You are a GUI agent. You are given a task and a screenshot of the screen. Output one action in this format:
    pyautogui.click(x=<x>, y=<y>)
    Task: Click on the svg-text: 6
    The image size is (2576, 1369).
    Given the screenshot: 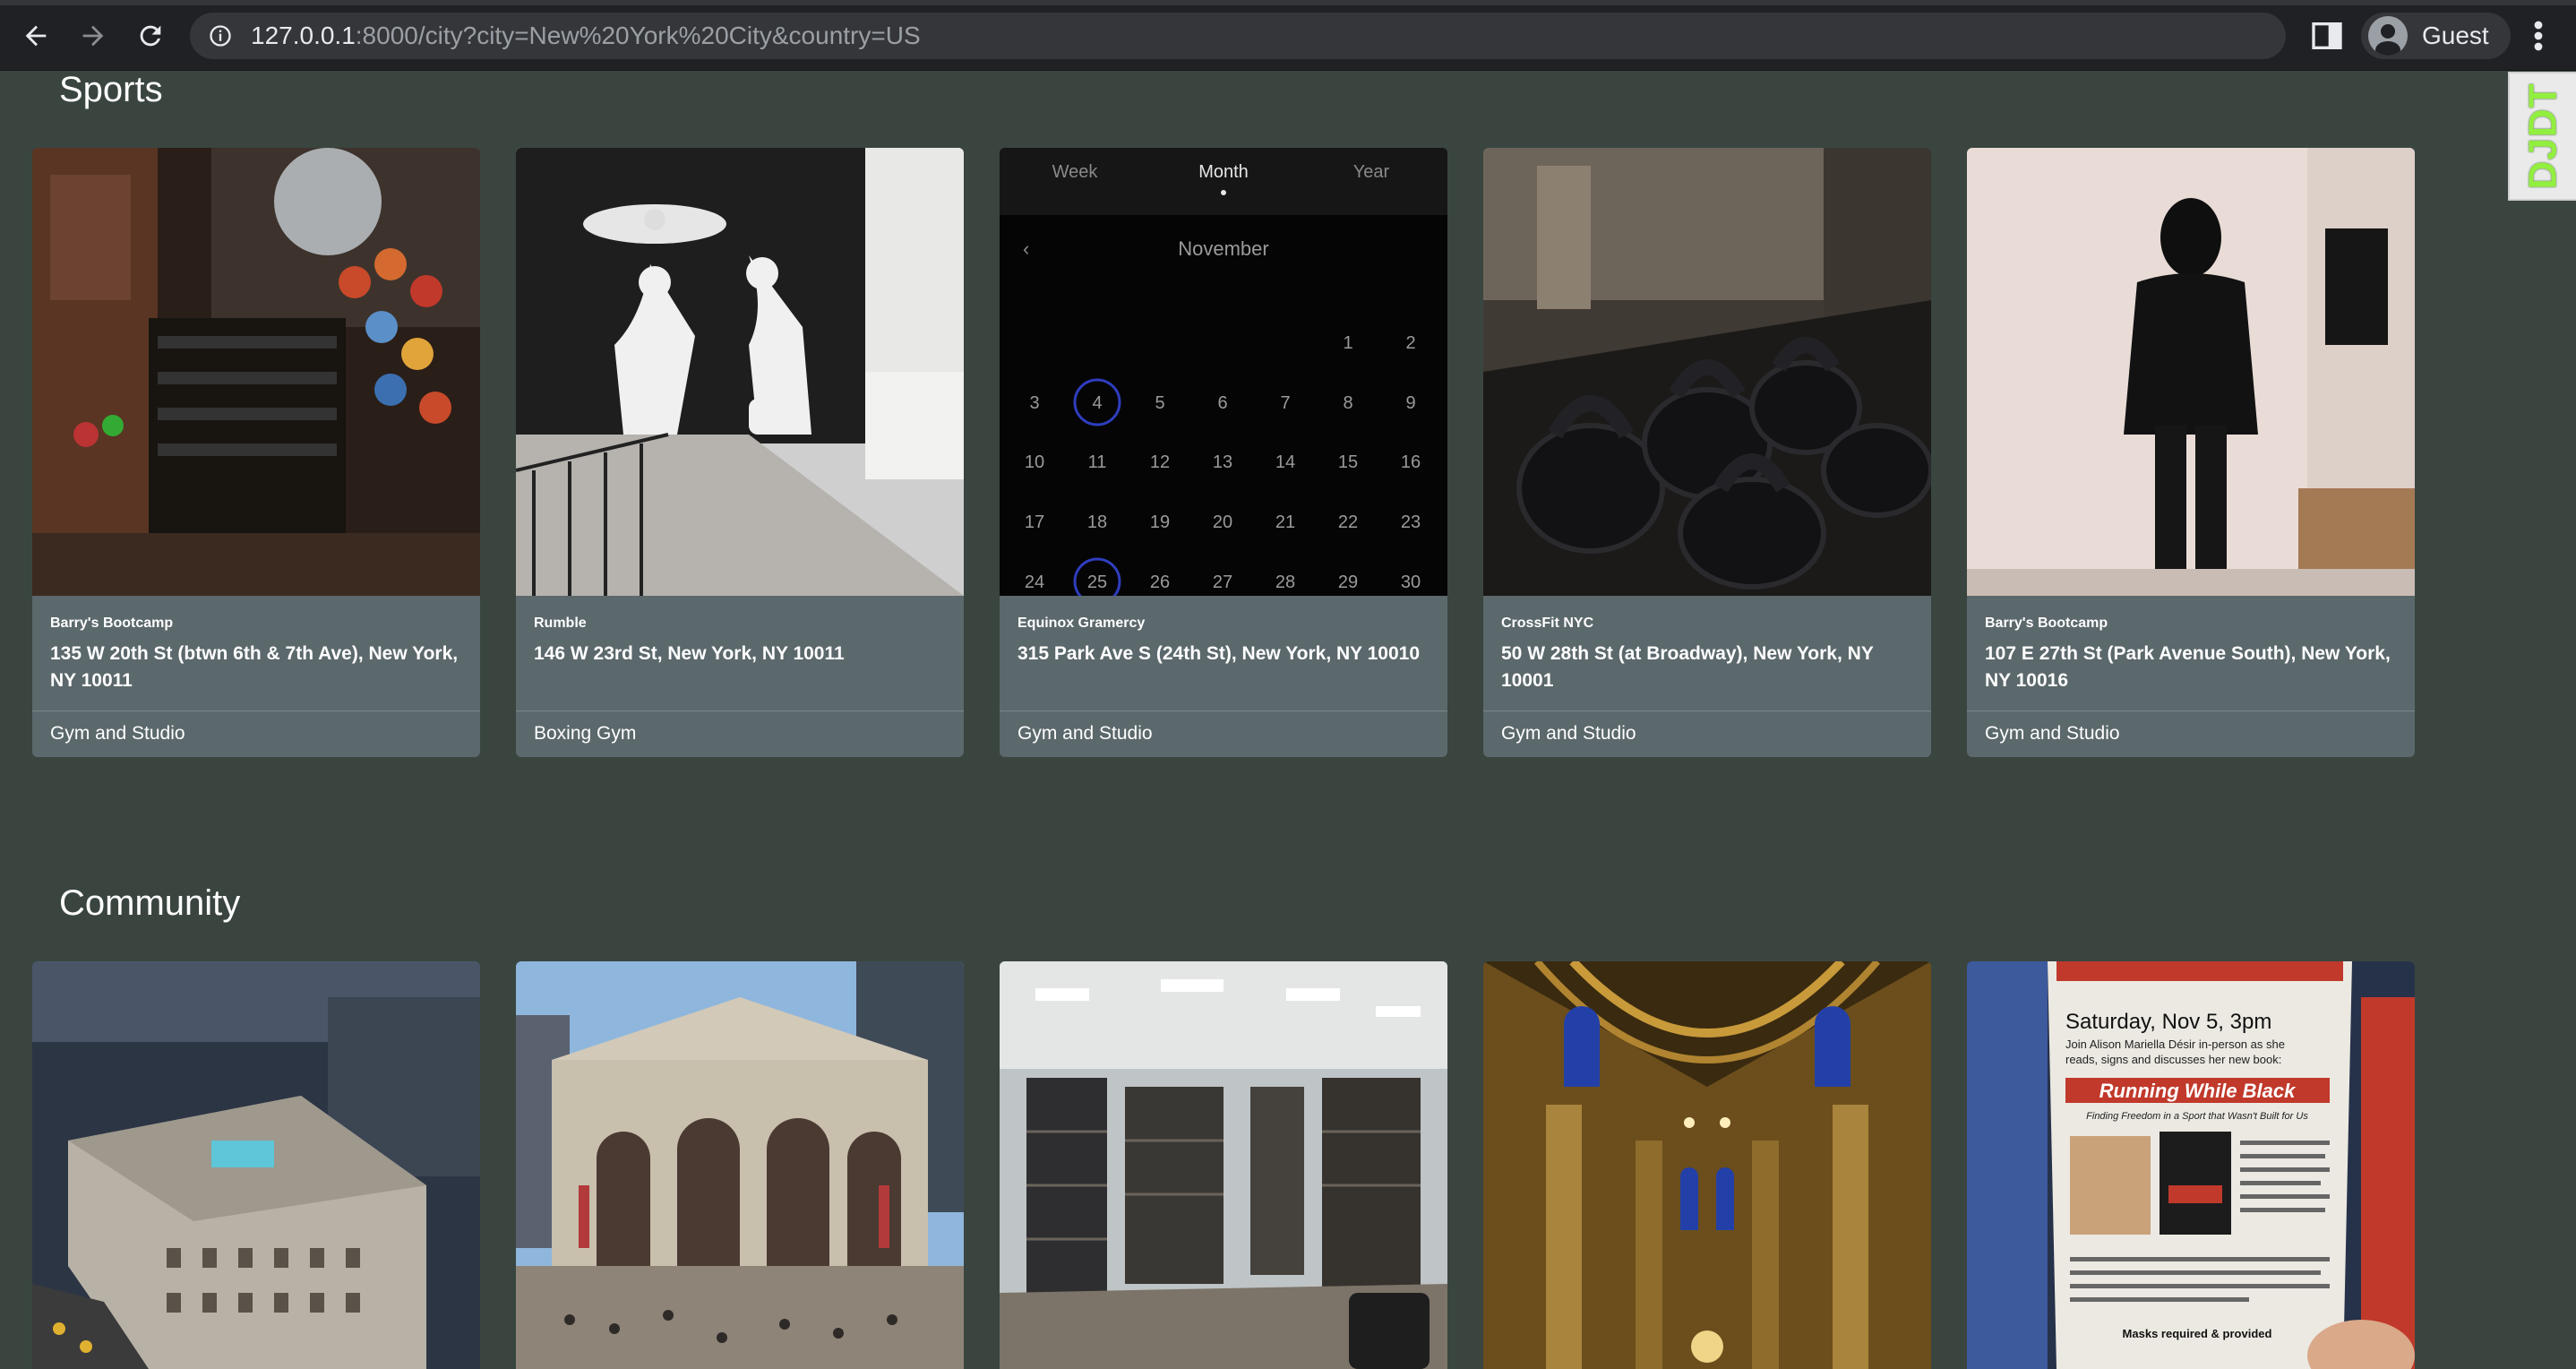 What is the action you would take?
    pyautogui.click(x=1222, y=403)
    